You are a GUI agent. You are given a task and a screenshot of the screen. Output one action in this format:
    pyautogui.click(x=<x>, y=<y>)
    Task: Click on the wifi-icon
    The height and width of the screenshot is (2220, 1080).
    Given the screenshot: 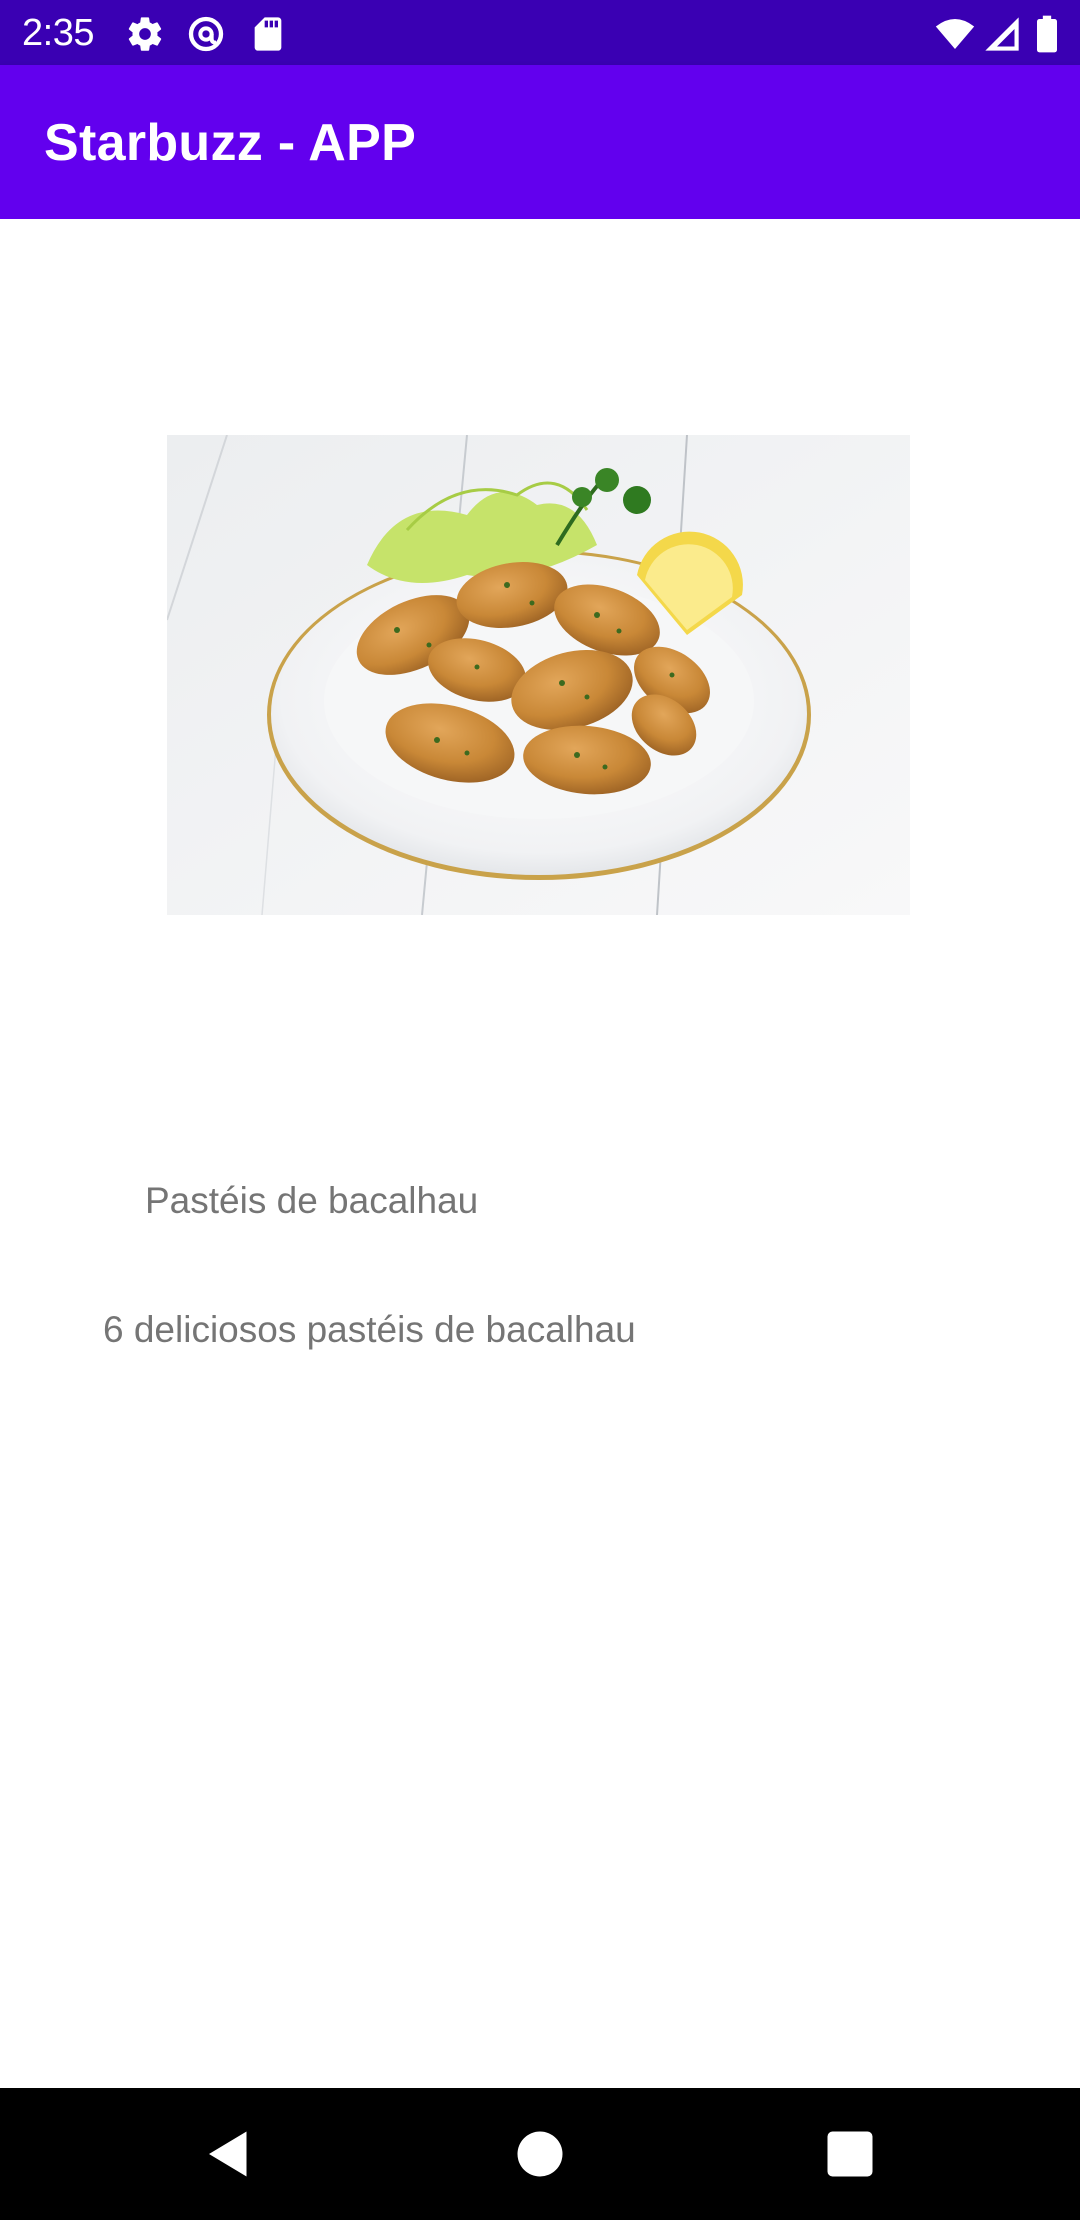 What is the action you would take?
    pyautogui.click(x=955, y=34)
    